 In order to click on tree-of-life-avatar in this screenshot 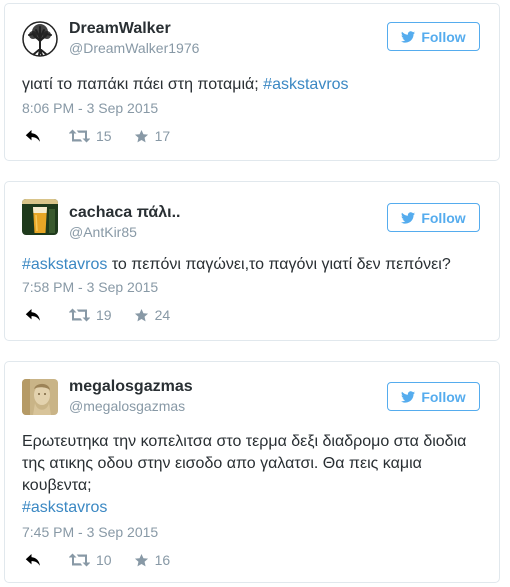, I will do `click(40, 39)`.